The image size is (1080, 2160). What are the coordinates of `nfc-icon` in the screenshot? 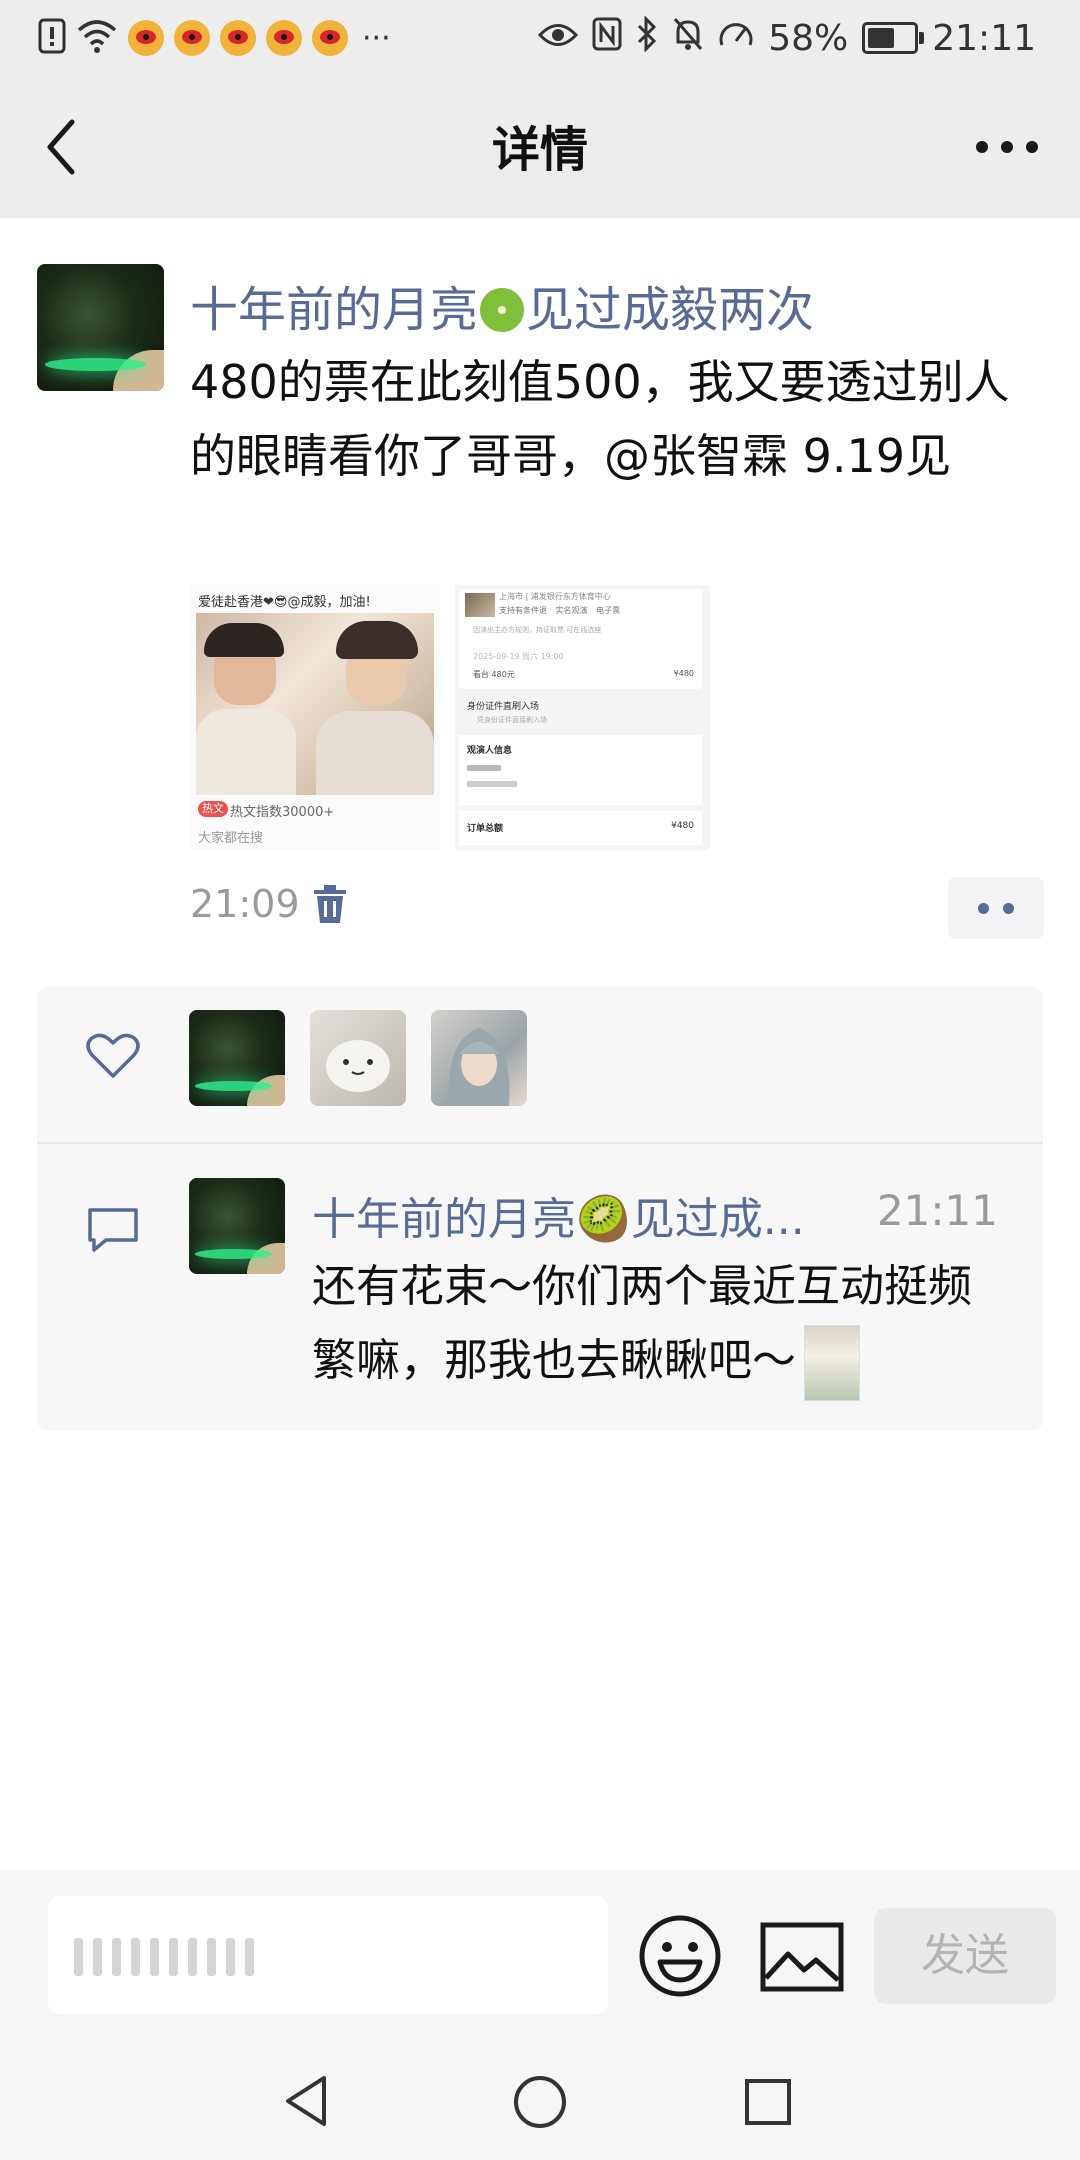 It's located at (607, 38).